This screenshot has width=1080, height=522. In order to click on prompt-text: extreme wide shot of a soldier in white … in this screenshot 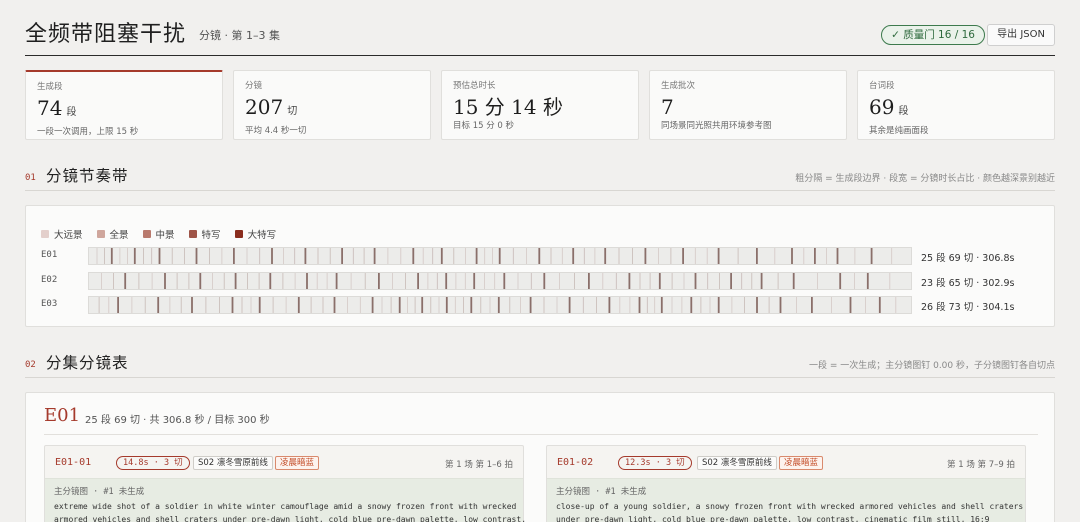, I will do `click(290, 512)`.